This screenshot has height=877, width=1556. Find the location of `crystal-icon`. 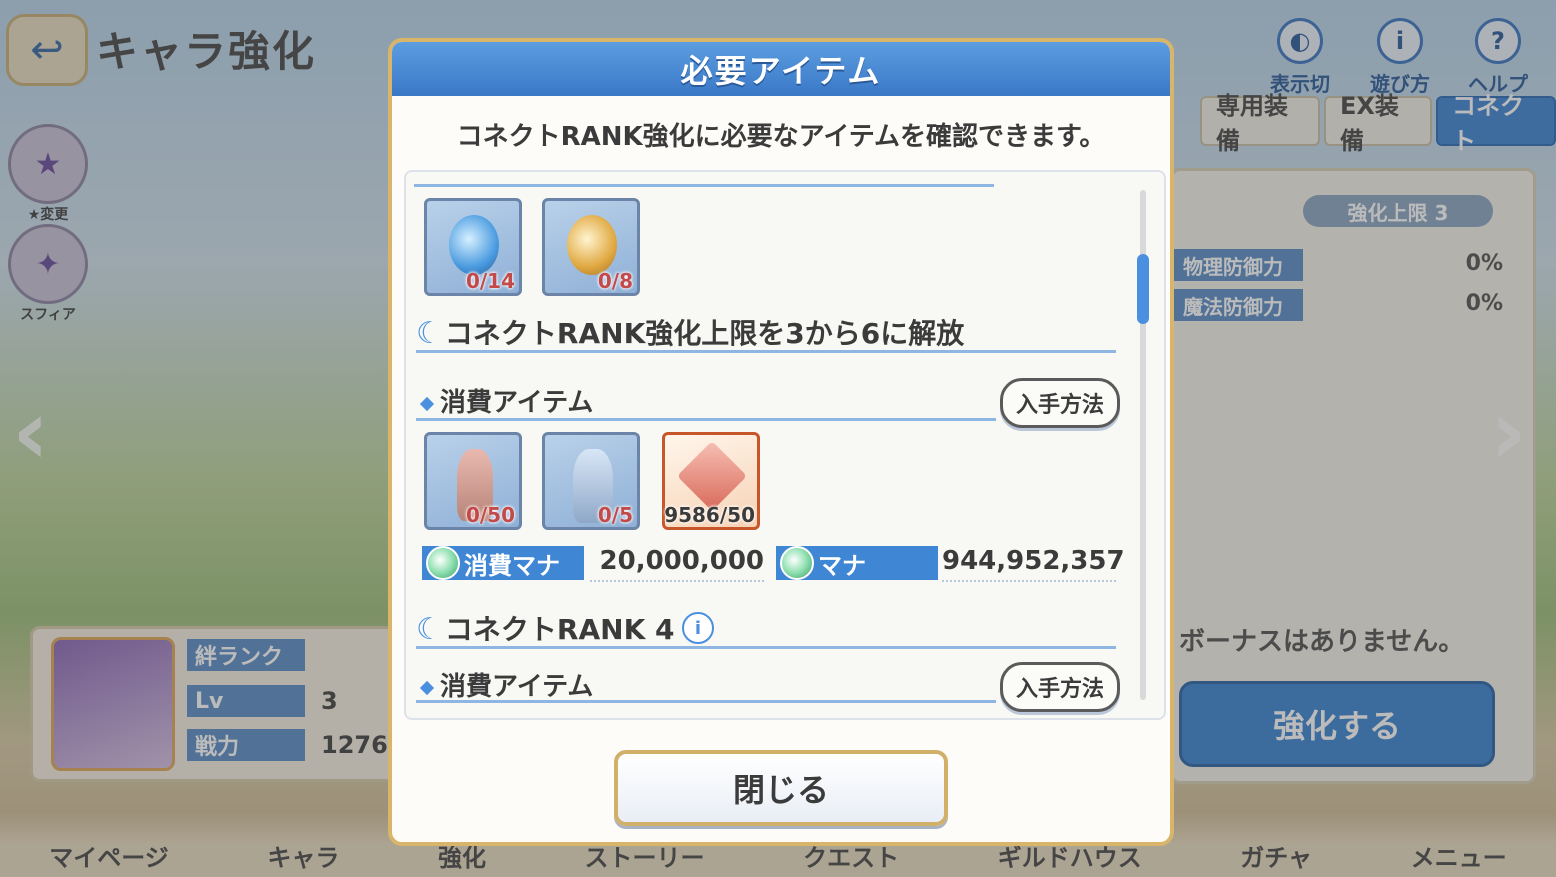

crystal-icon is located at coordinates (712, 476).